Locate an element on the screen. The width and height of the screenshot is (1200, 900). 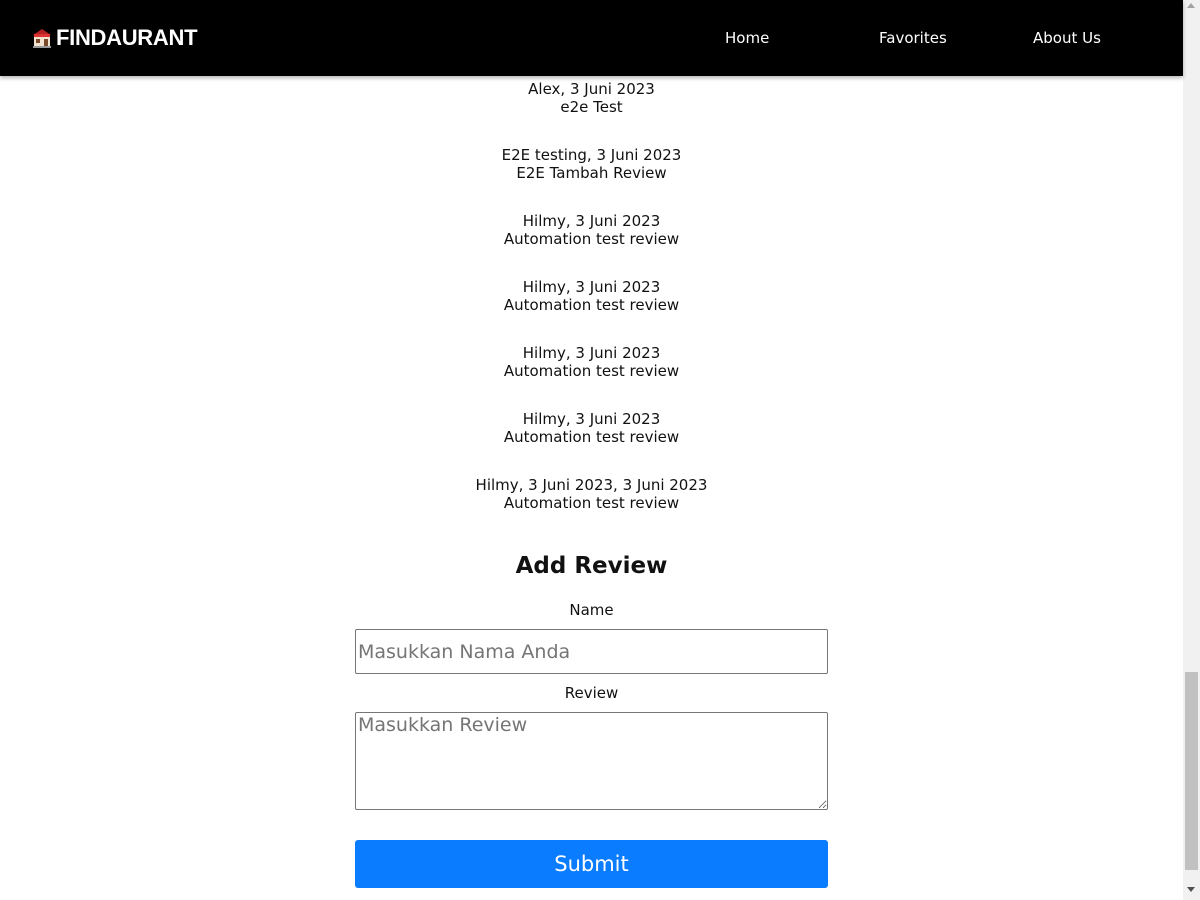
review-textarea is located at coordinates (591, 761).